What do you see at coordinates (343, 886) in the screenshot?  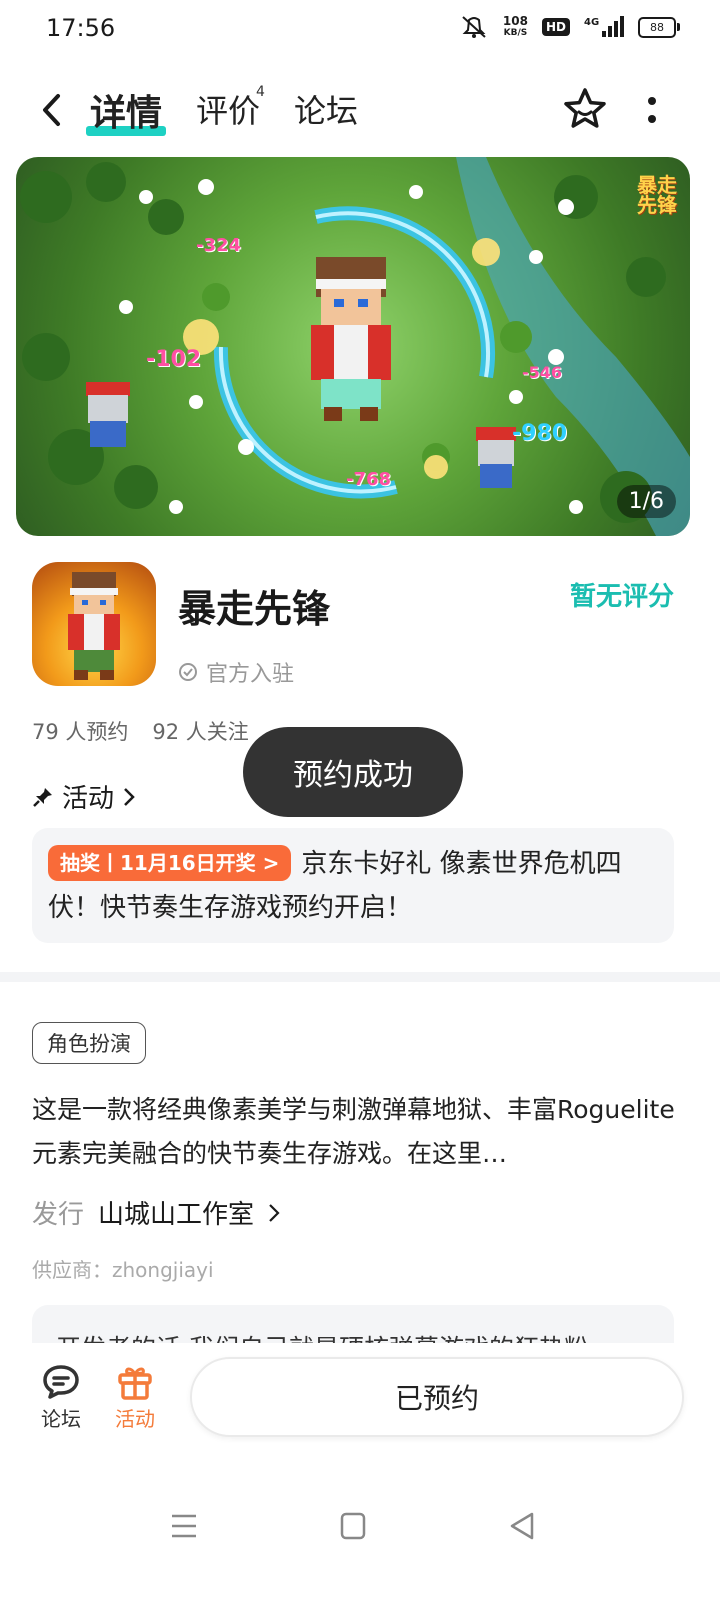 I see `activity-content: 抽奖丨11月16日开奖 > 京东卡好礼 像素世界危机四伏！快节奏生存游戏预约开启！` at bounding box center [343, 886].